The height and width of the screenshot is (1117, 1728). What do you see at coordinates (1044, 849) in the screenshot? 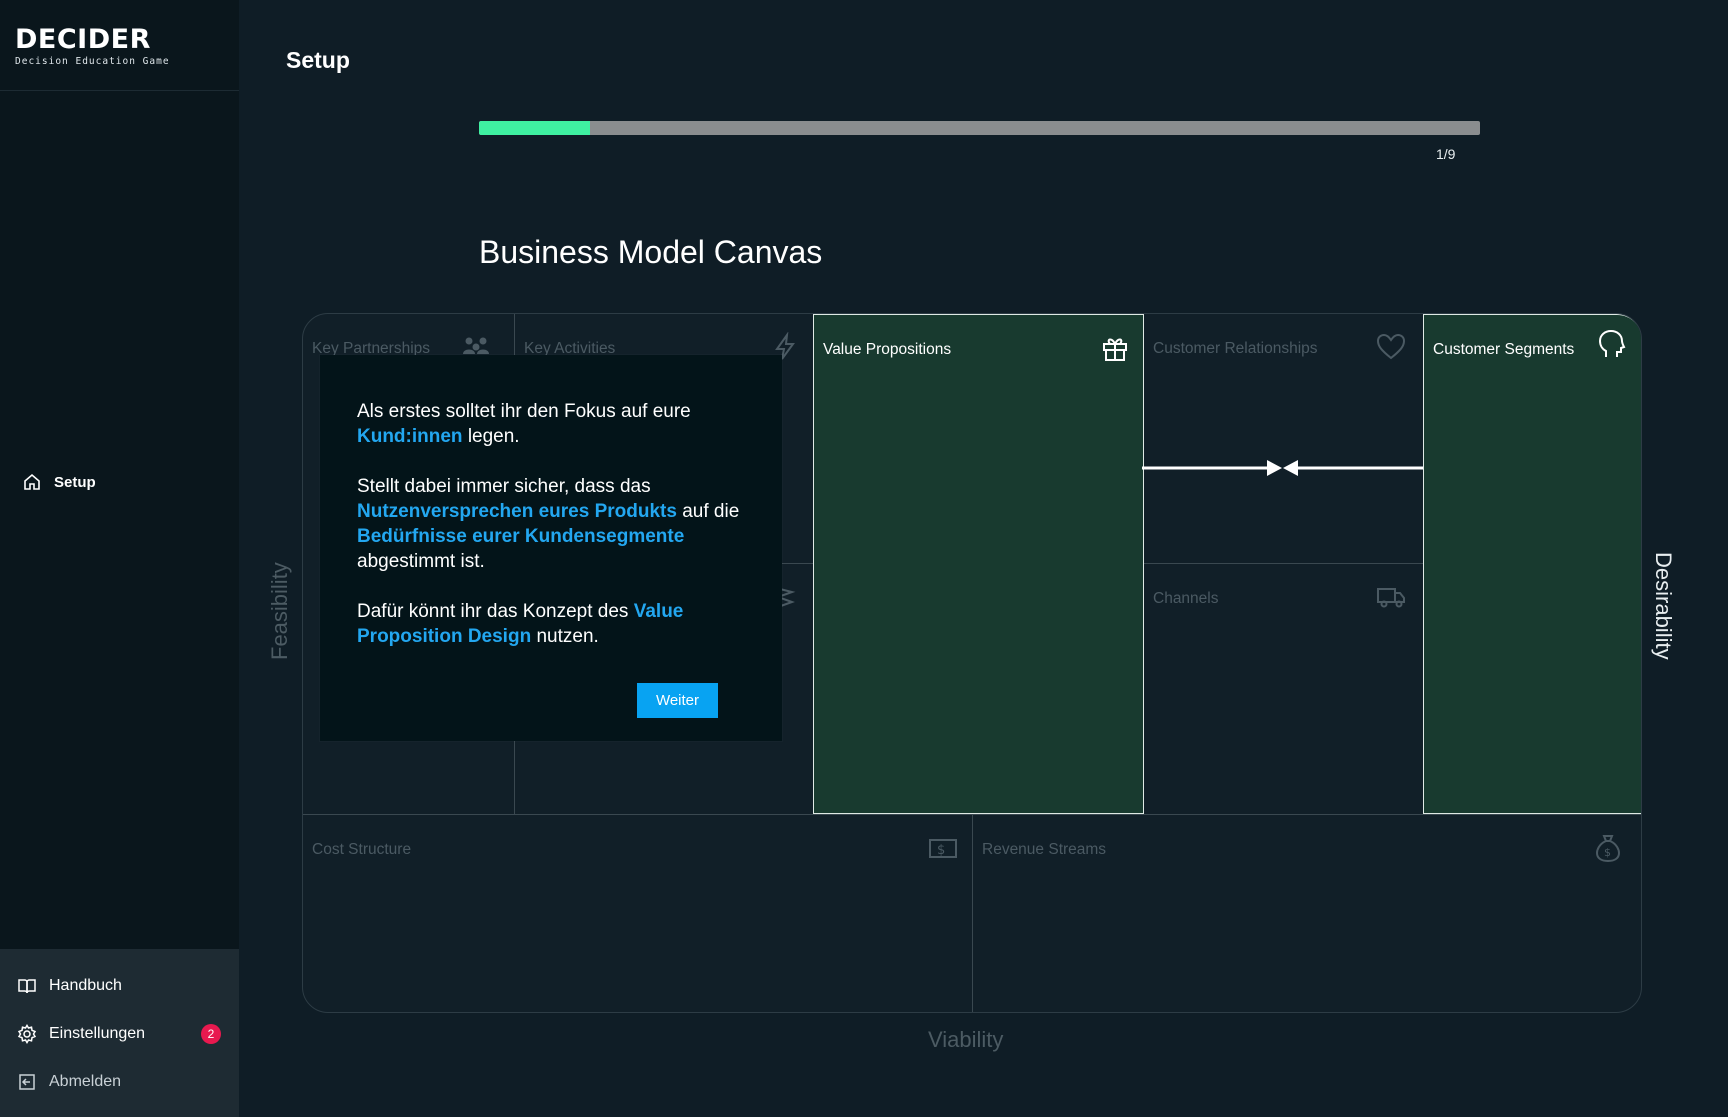
I see `cell-label: Revenue Streams` at bounding box center [1044, 849].